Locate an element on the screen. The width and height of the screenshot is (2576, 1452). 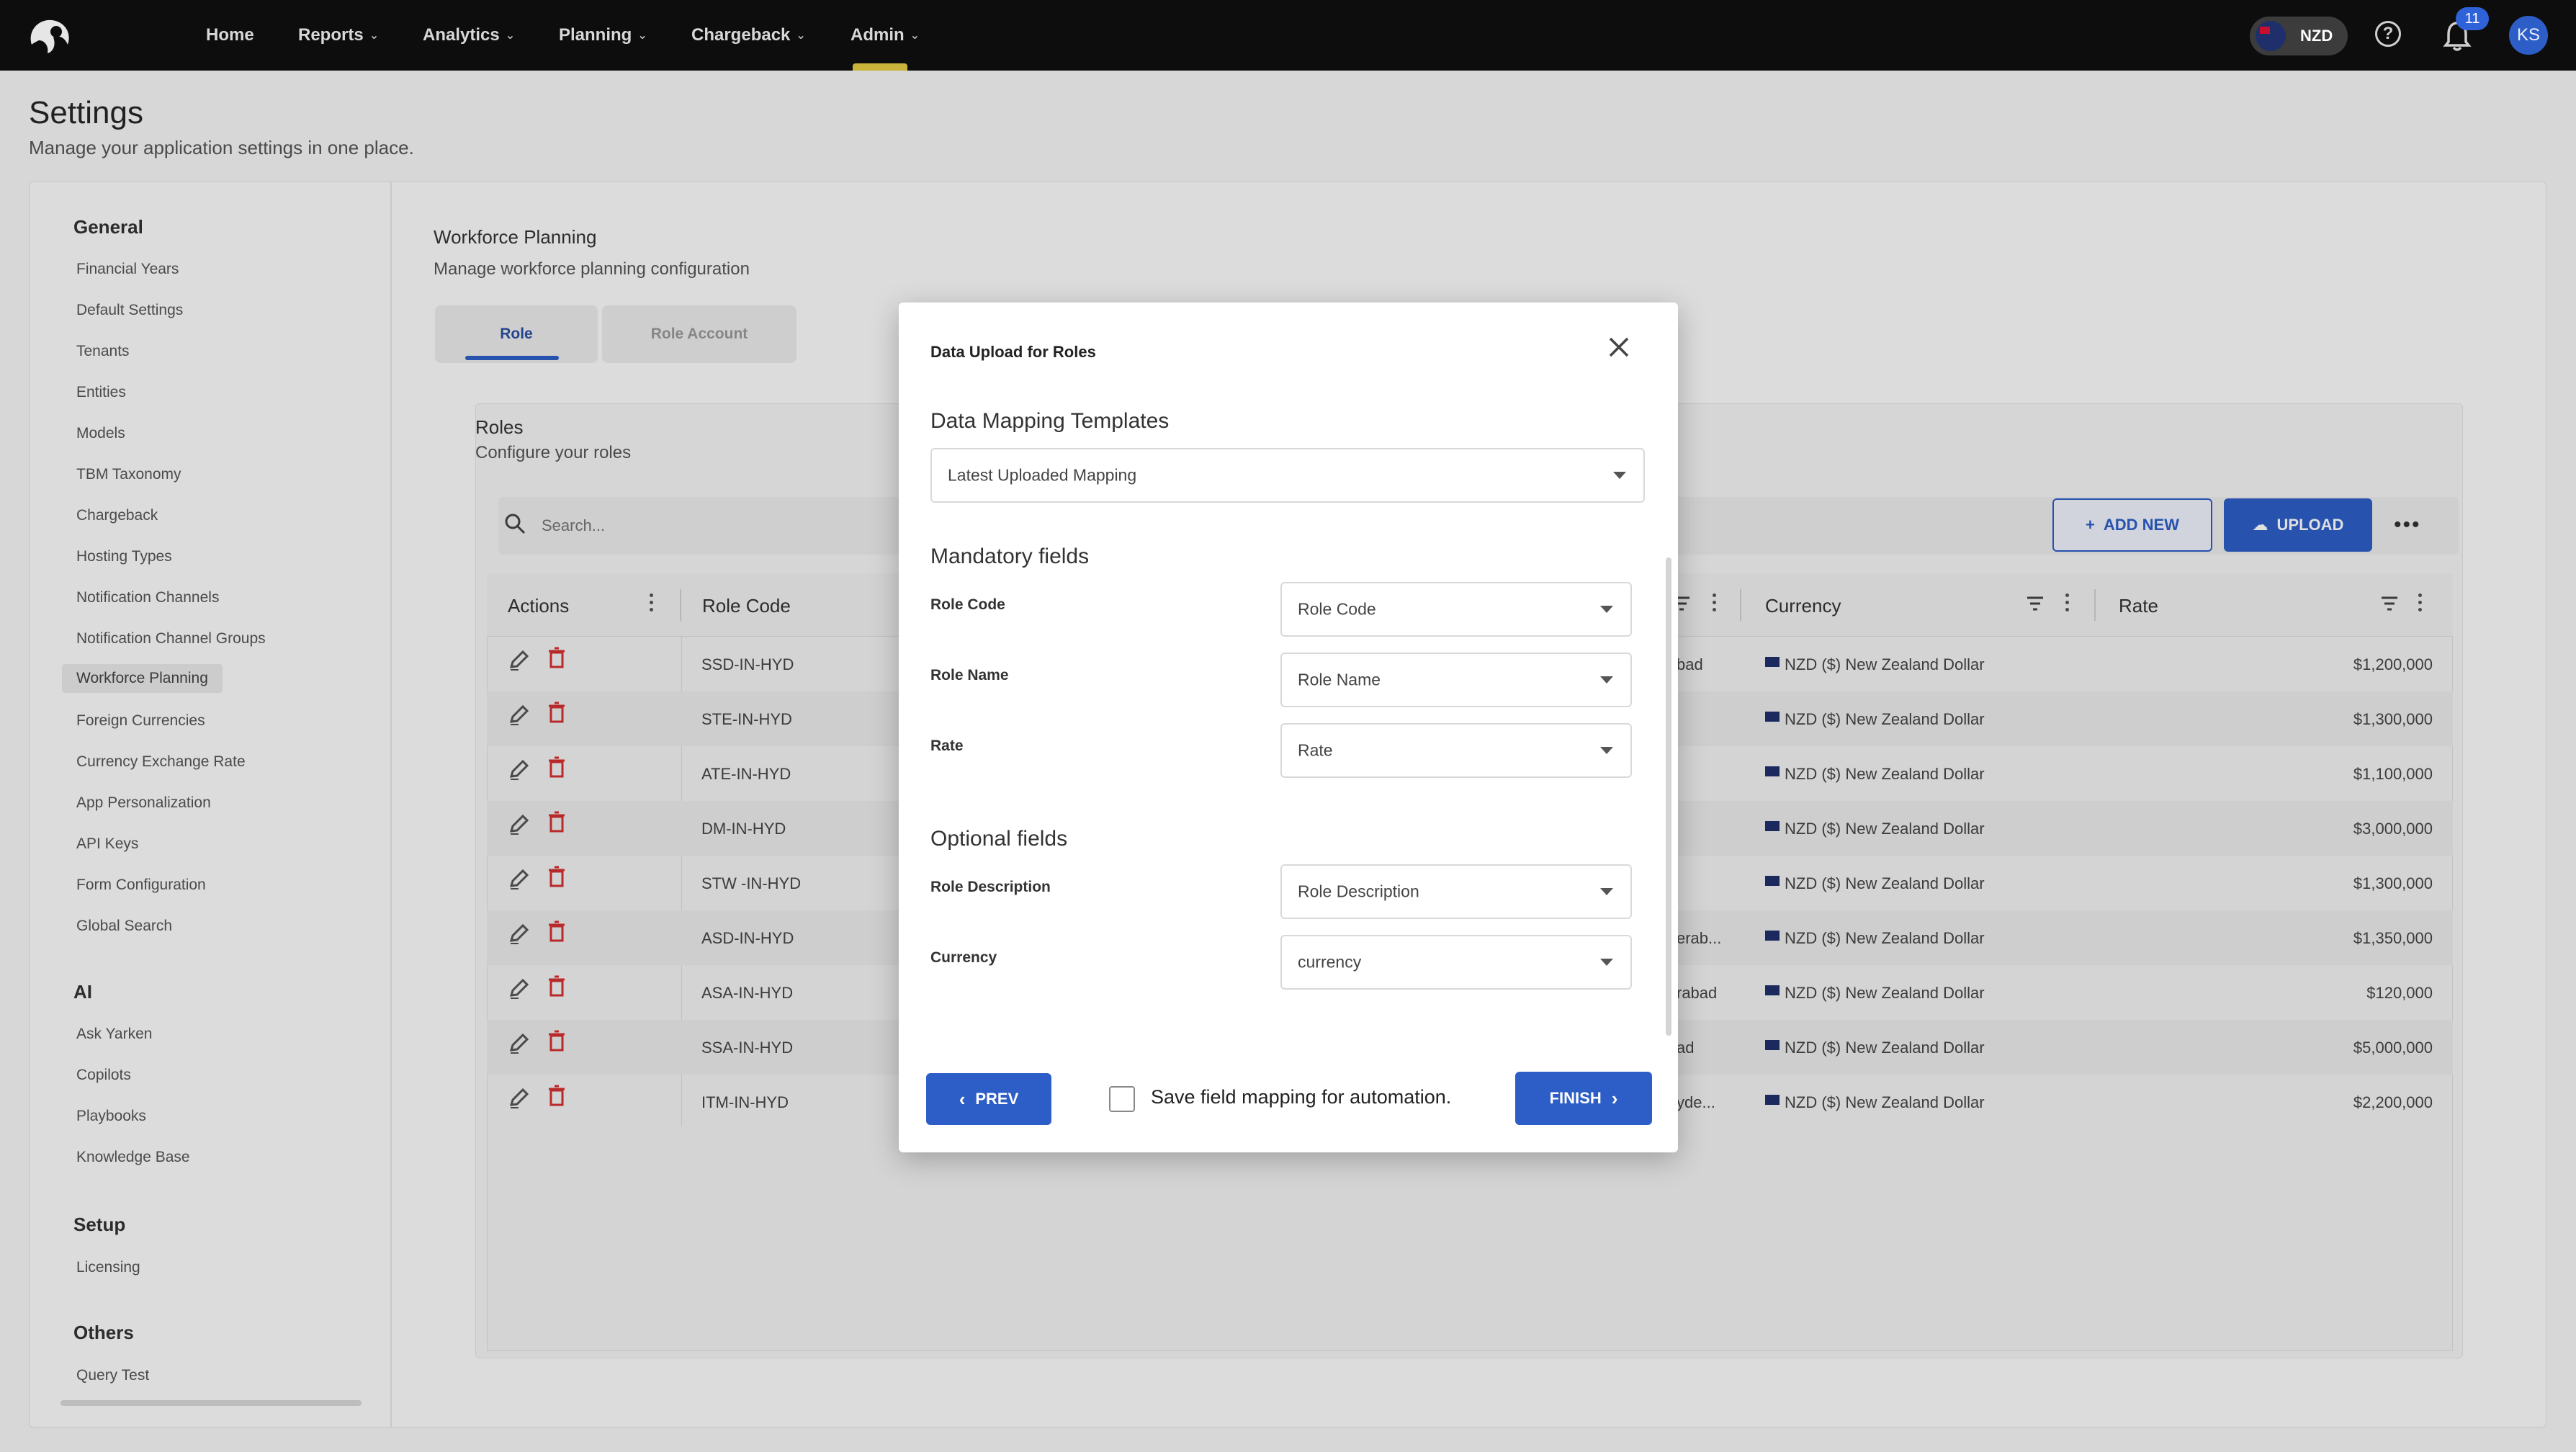
nav-reports-label: Reports is located at coordinates (331, 35).